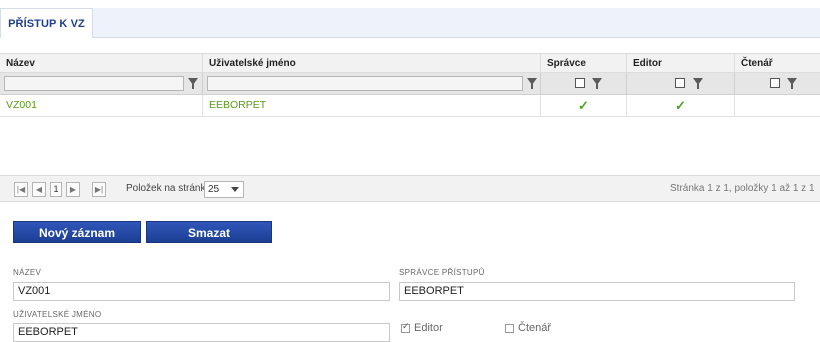  I want to click on checkbox-icon, so click(509, 328).